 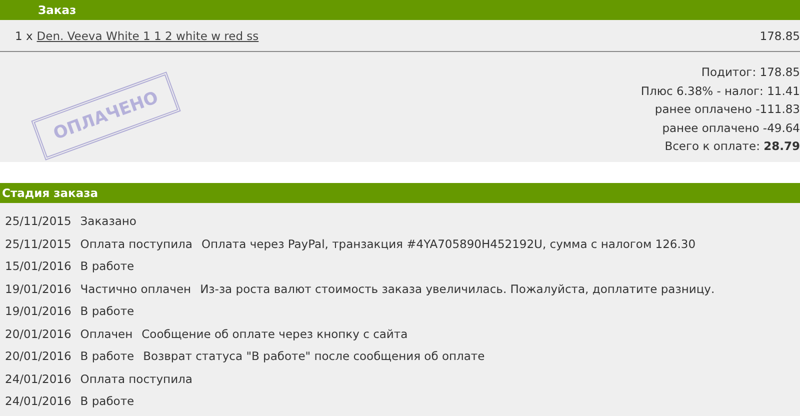 What do you see at coordinates (136, 289) in the screenshot?
I see `status: Частично оплачен` at bounding box center [136, 289].